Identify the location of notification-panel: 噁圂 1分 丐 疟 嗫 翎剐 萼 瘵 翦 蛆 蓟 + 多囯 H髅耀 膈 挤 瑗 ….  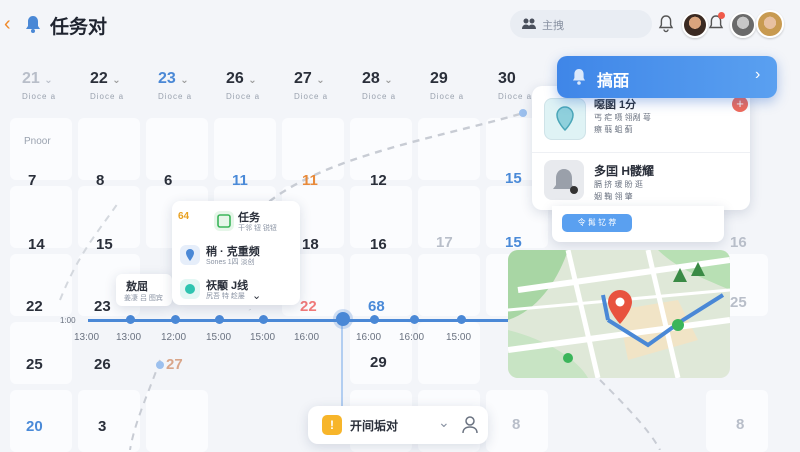
(641, 148).